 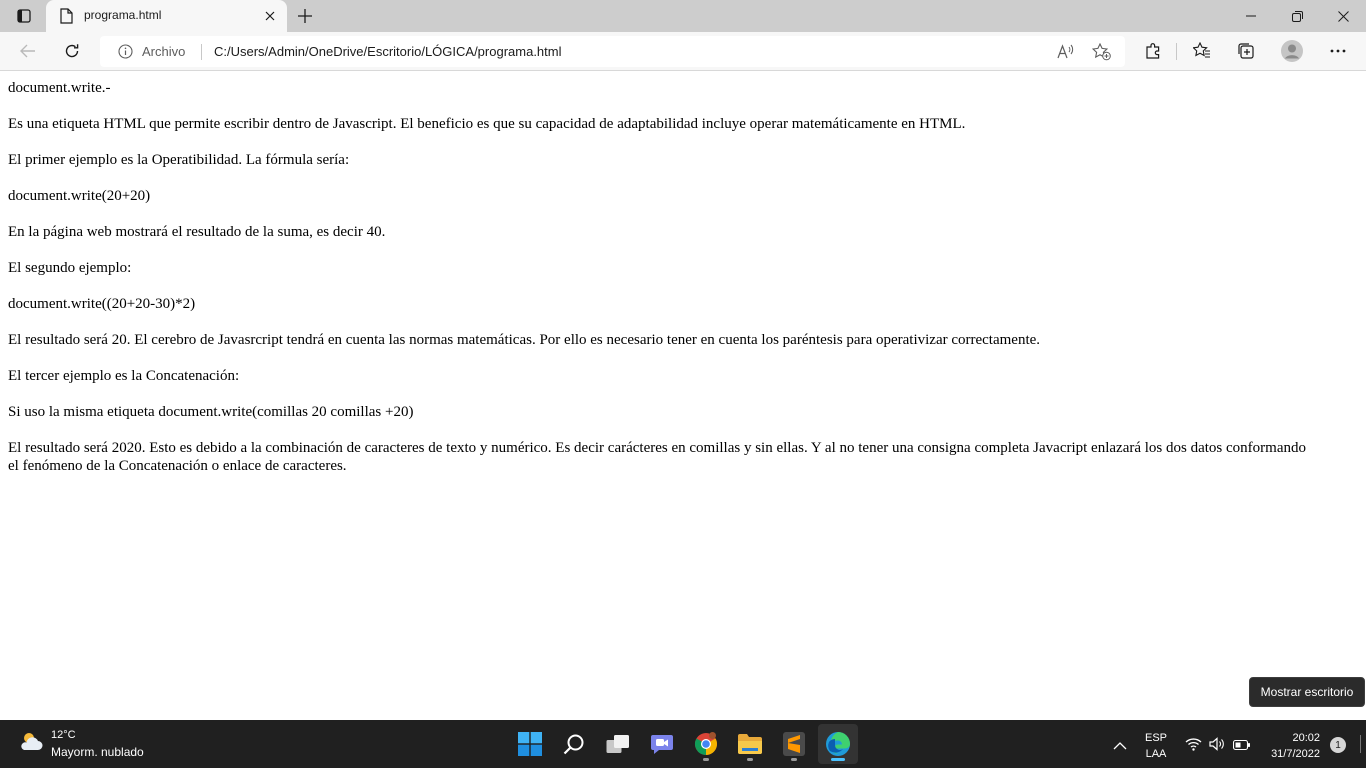 I want to click on paragraph-1: document.write.-, so click(x=59, y=88).